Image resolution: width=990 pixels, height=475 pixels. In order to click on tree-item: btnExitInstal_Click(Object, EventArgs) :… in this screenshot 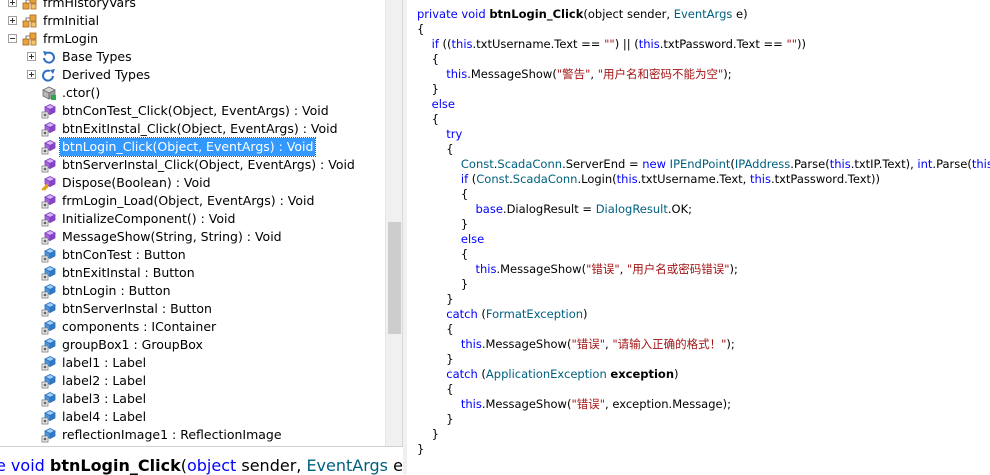, I will do `click(192, 129)`.